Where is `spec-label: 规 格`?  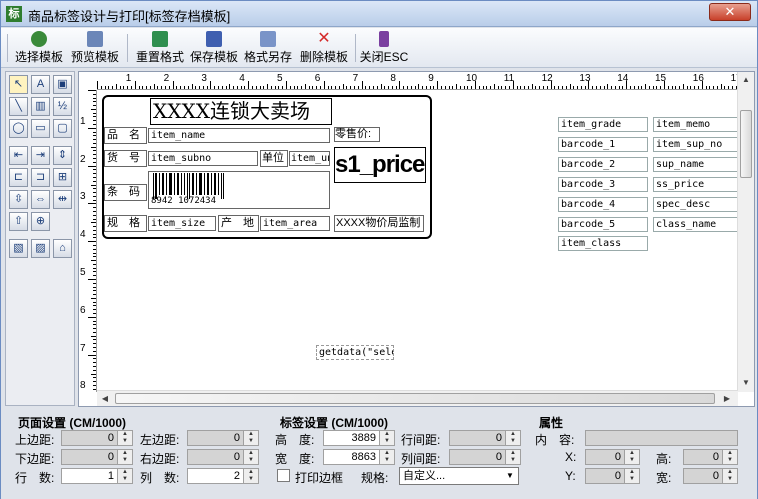
spec-label: 规 格 is located at coordinates (125, 223).